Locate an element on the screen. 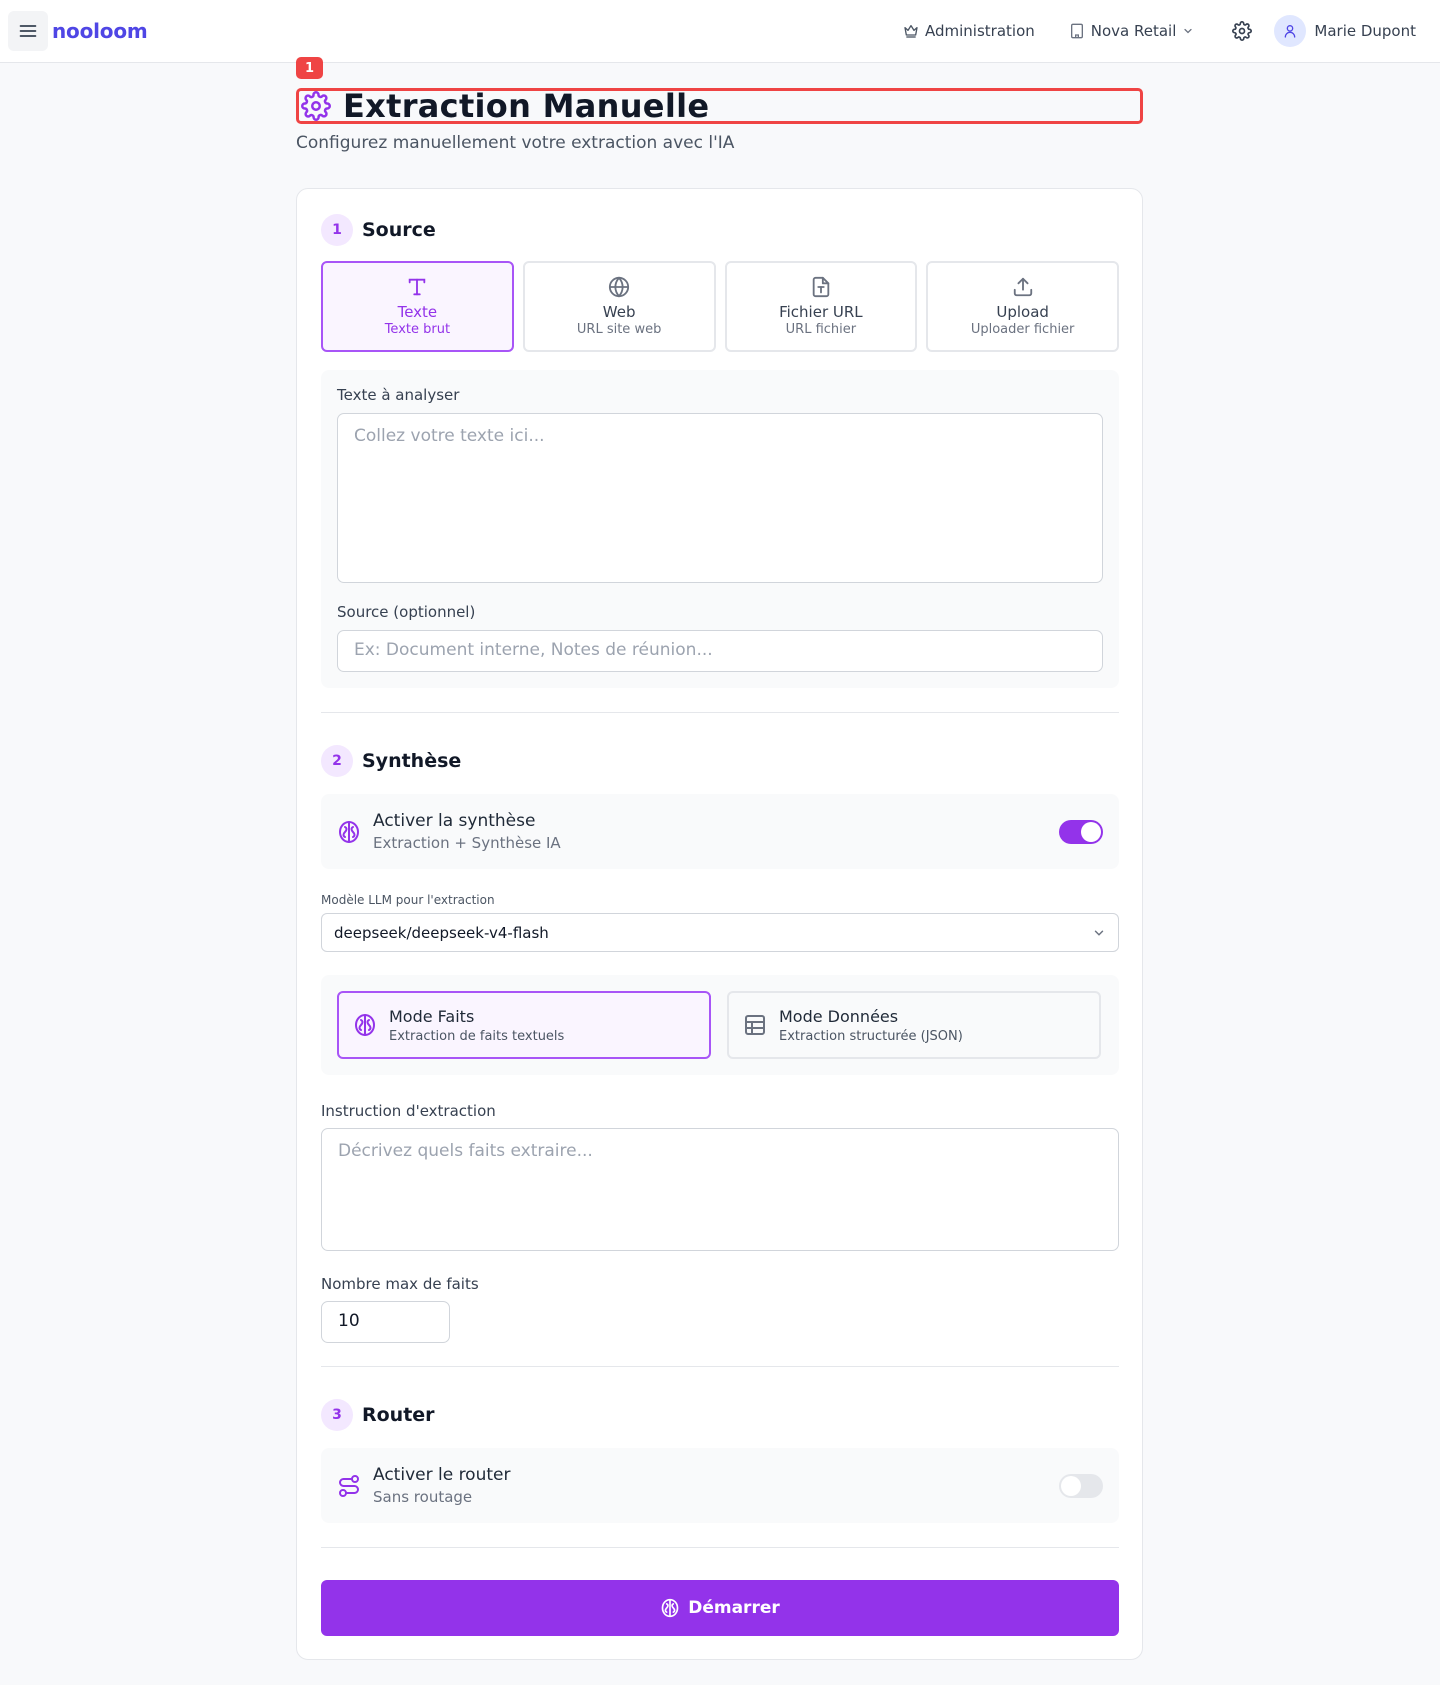  mode-title: Mode Données is located at coordinates (839, 1016).